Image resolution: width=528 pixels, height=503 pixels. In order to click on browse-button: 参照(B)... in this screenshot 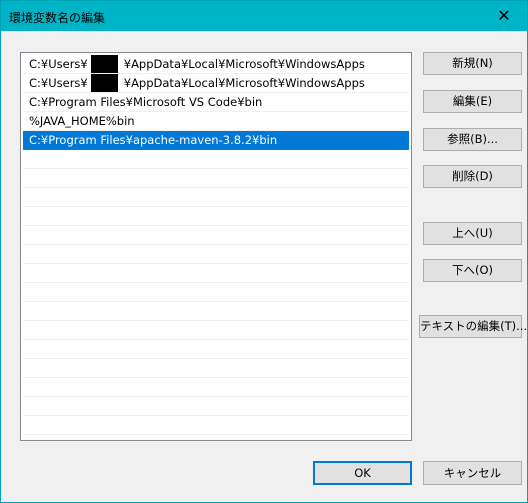, I will do `click(472, 139)`.